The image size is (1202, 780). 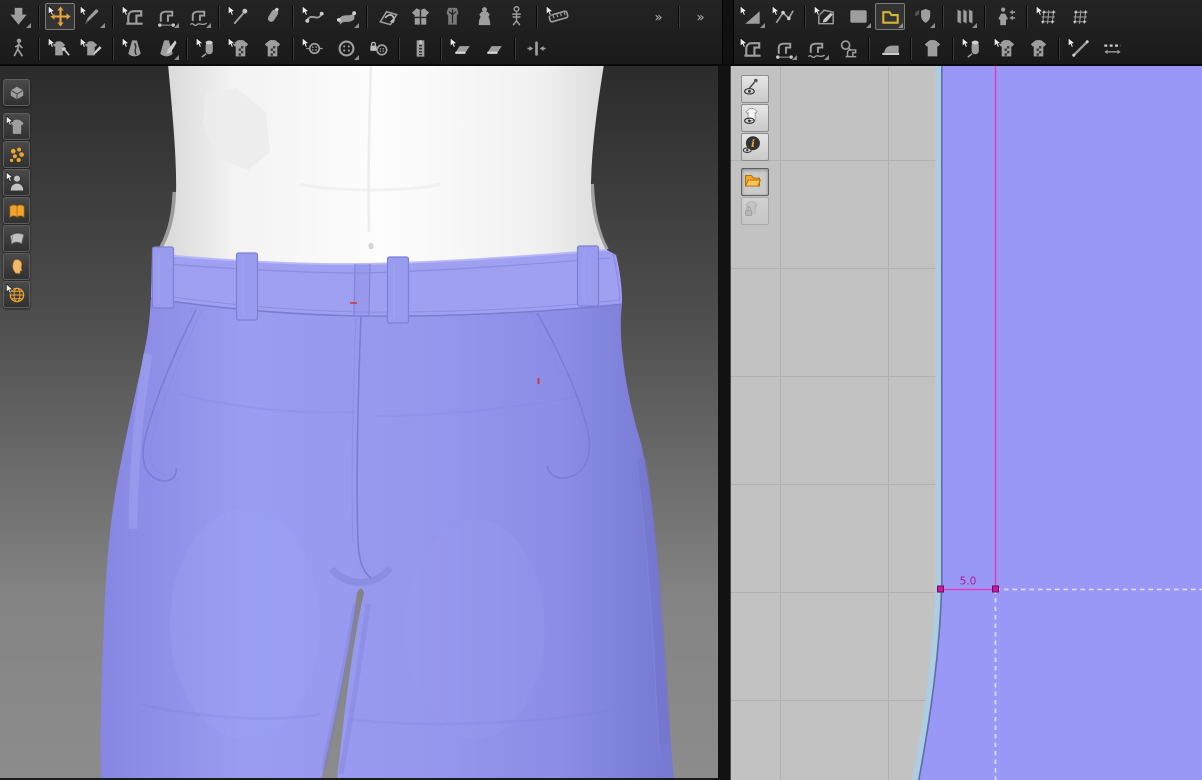 I want to click on fold-arrangement-tool, so click(x=388, y=16).